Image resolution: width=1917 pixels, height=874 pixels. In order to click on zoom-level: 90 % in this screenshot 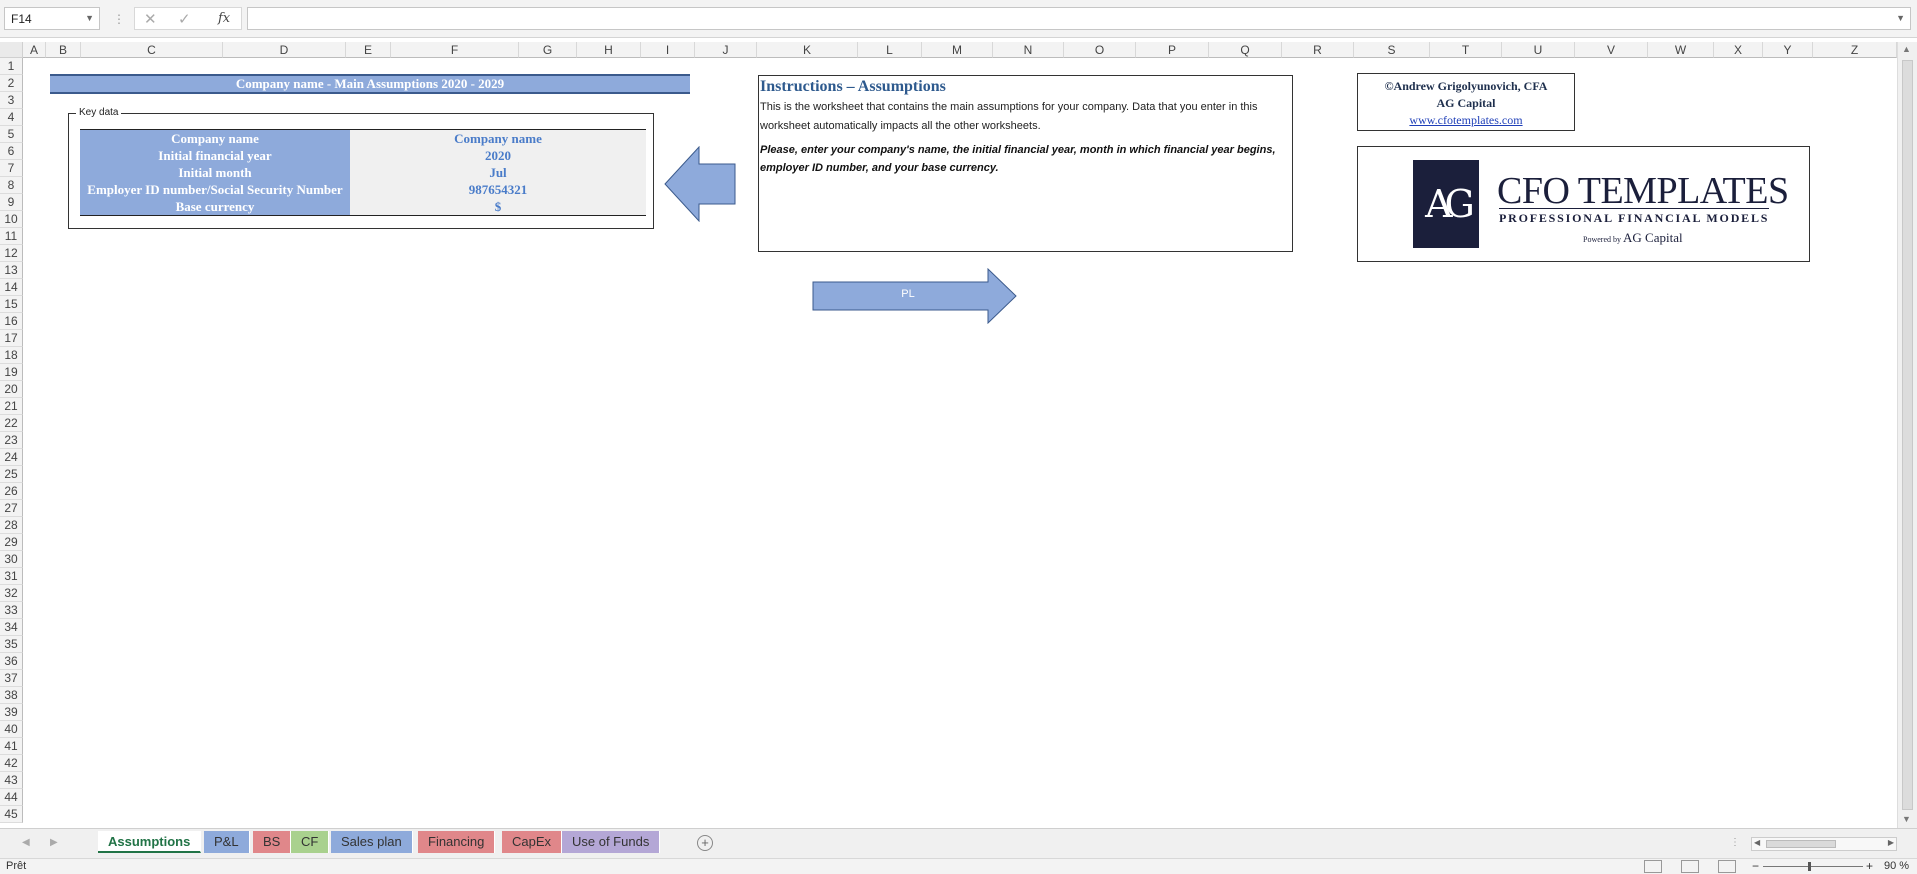, I will do `click(1896, 866)`.